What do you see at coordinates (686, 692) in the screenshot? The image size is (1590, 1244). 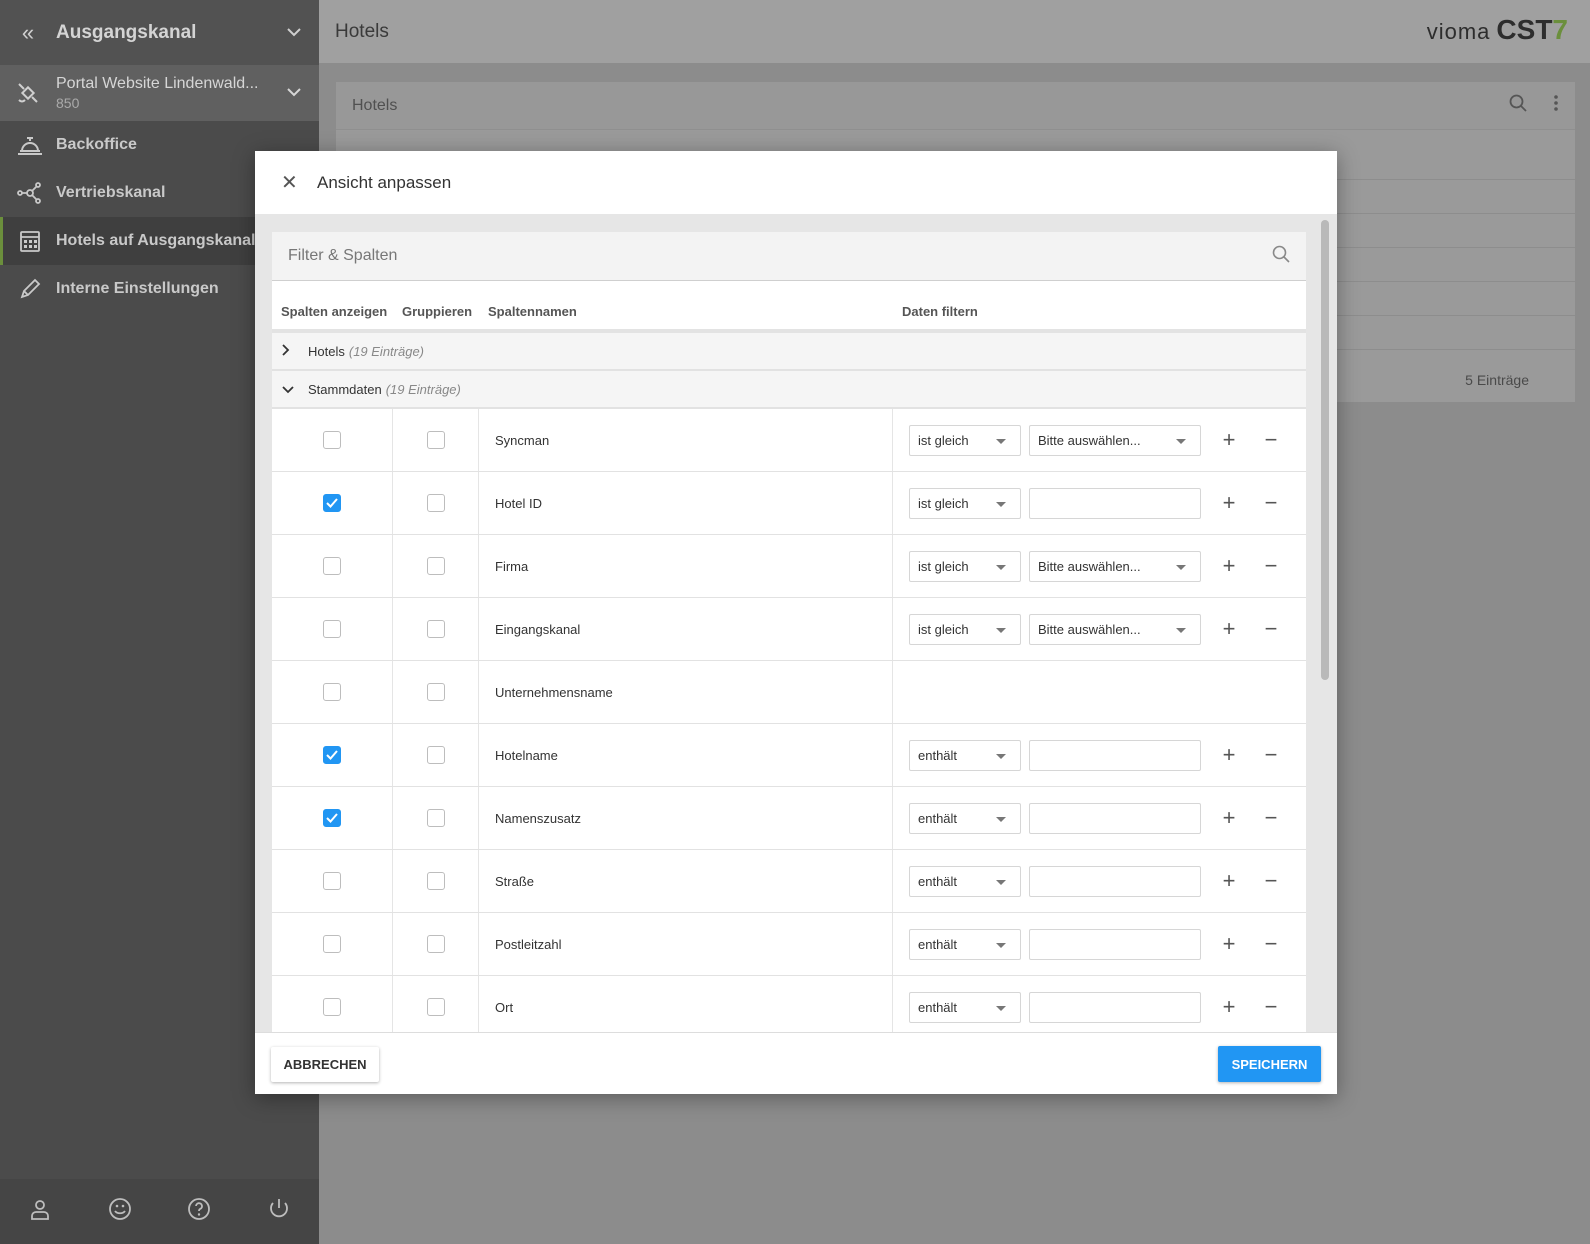 I see `column-name: Unternehmensname` at bounding box center [686, 692].